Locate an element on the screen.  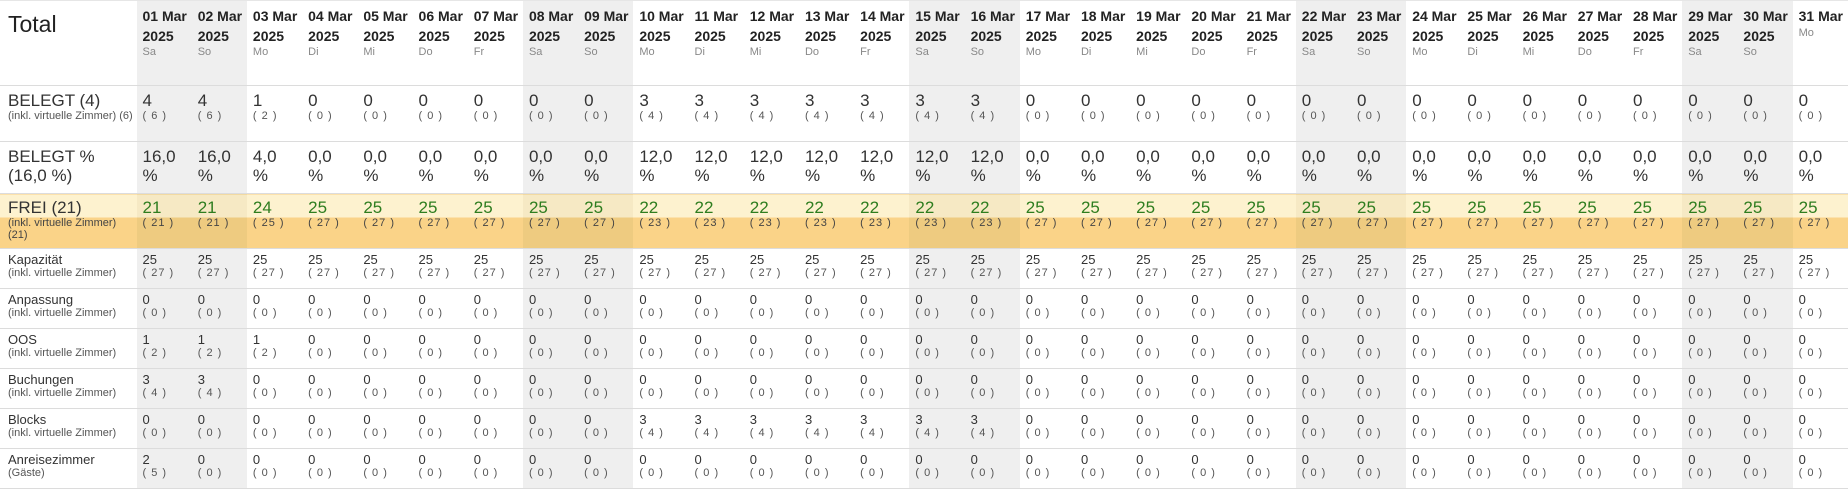
date-column-header: 14 Mar 2025 Fr is located at coordinates (882, 43).